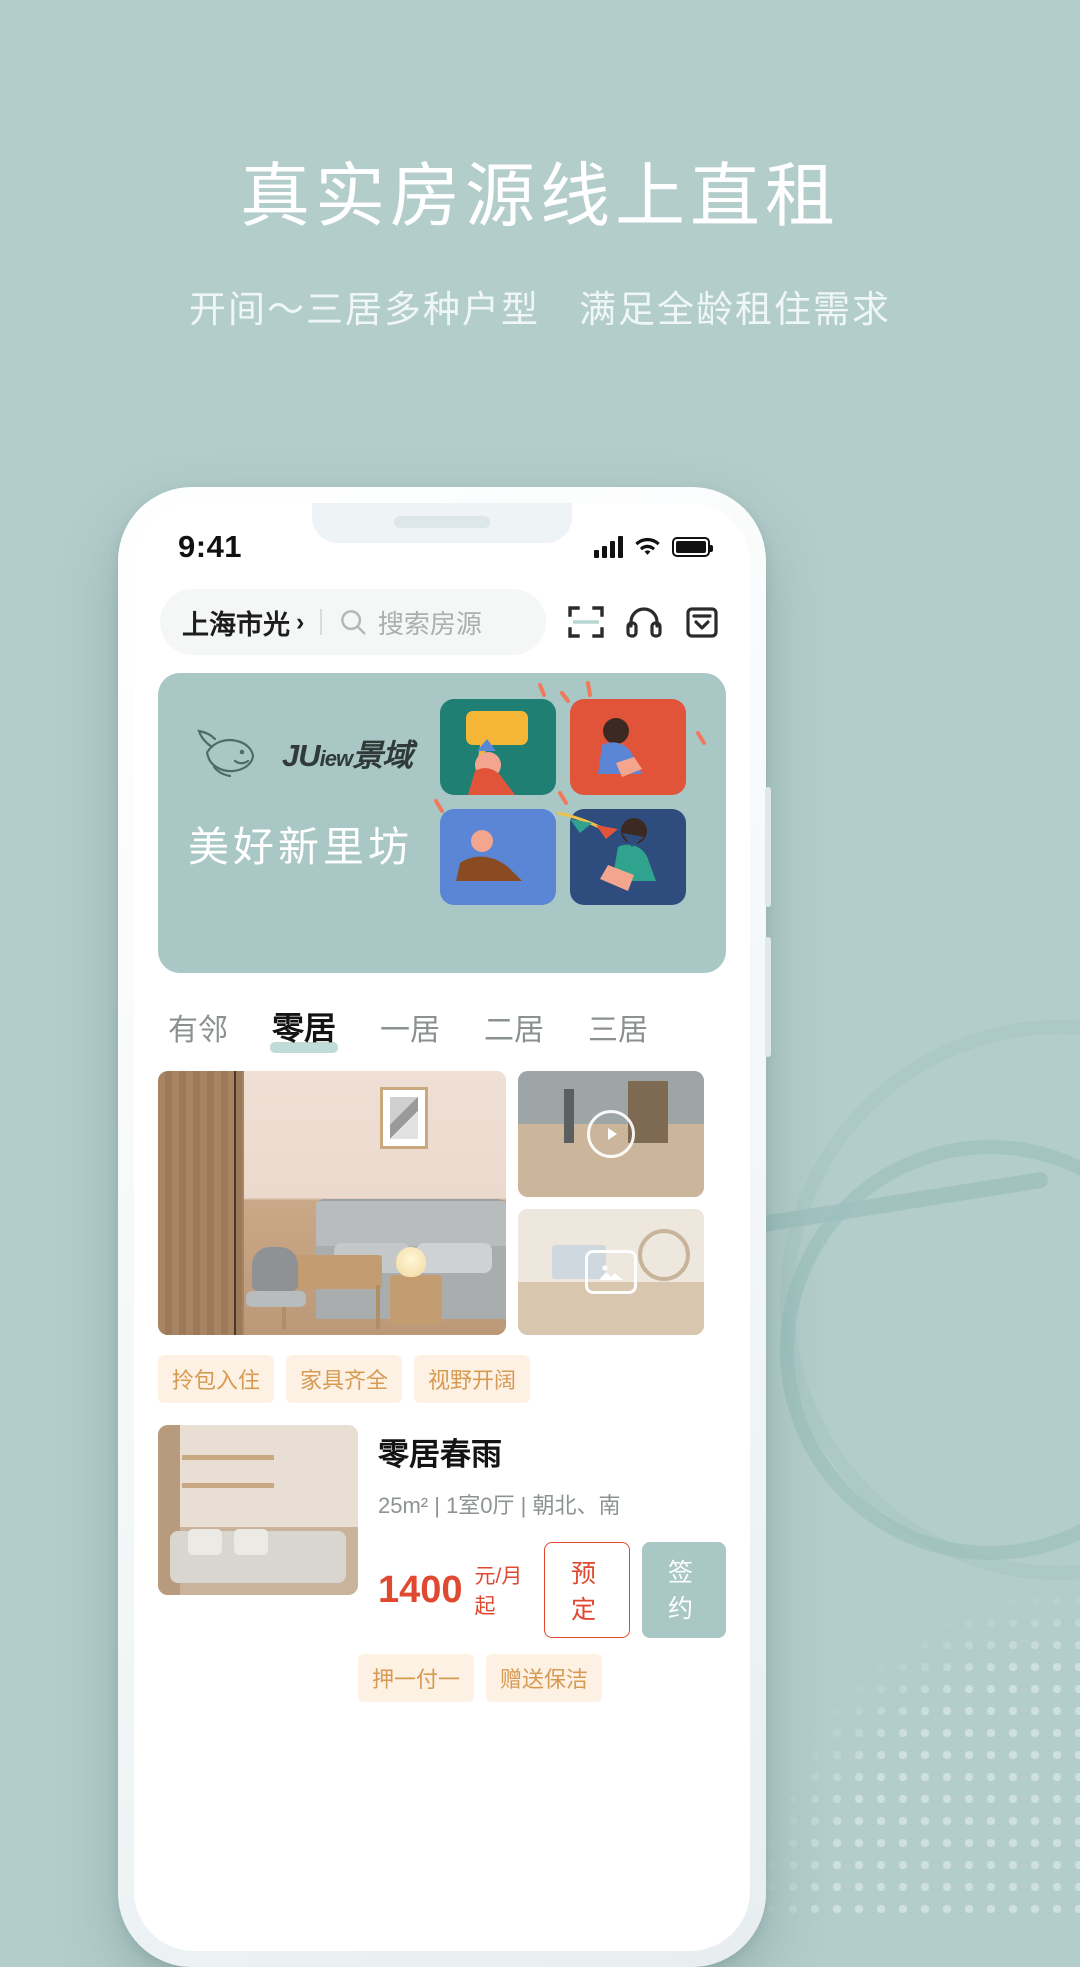  What do you see at coordinates (514, 1030) in the screenshot?
I see `tab-erju: 二居` at bounding box center [514, 1030].